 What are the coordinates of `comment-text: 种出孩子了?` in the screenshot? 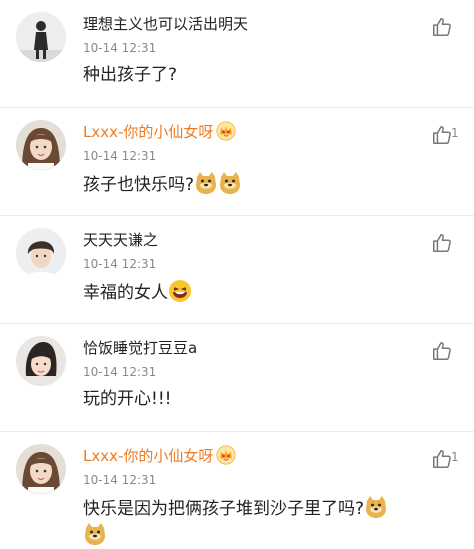 It's located at (130, 75).